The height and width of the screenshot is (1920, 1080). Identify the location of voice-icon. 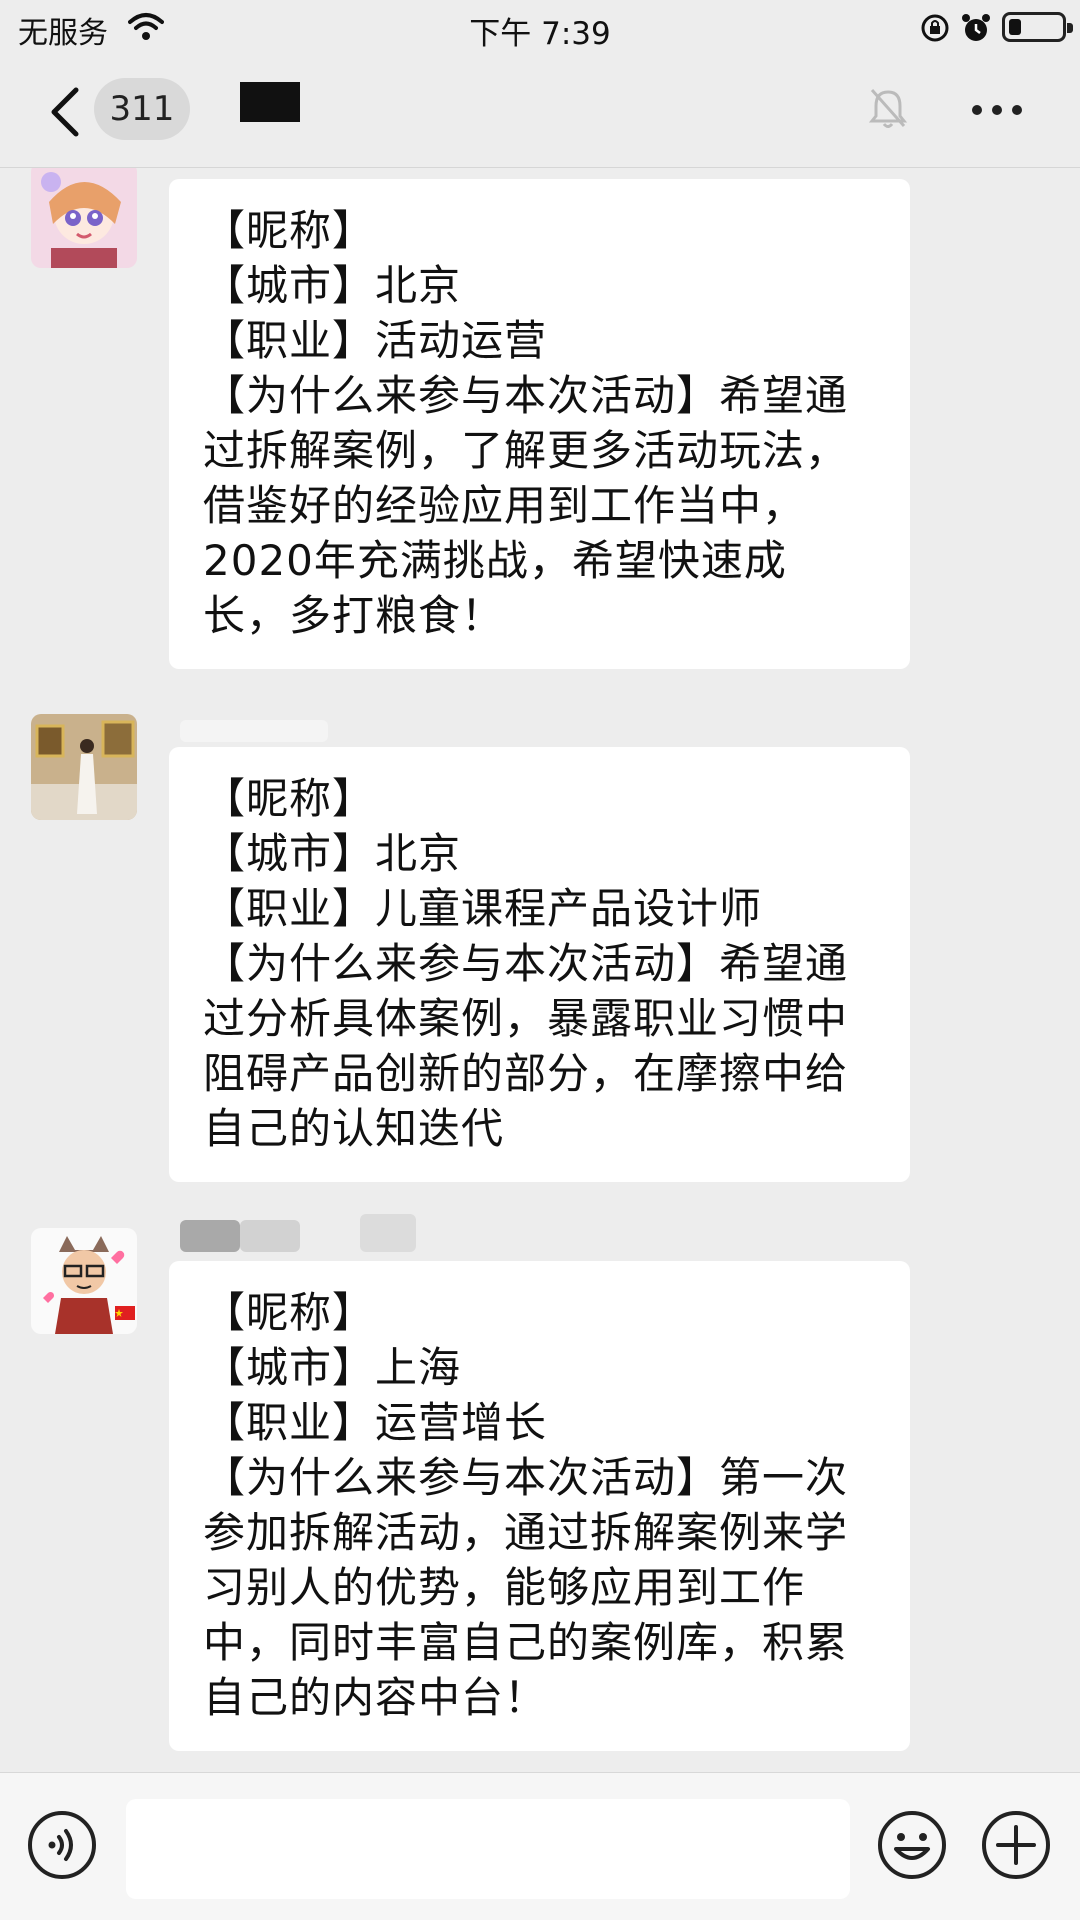
(62, 1845).